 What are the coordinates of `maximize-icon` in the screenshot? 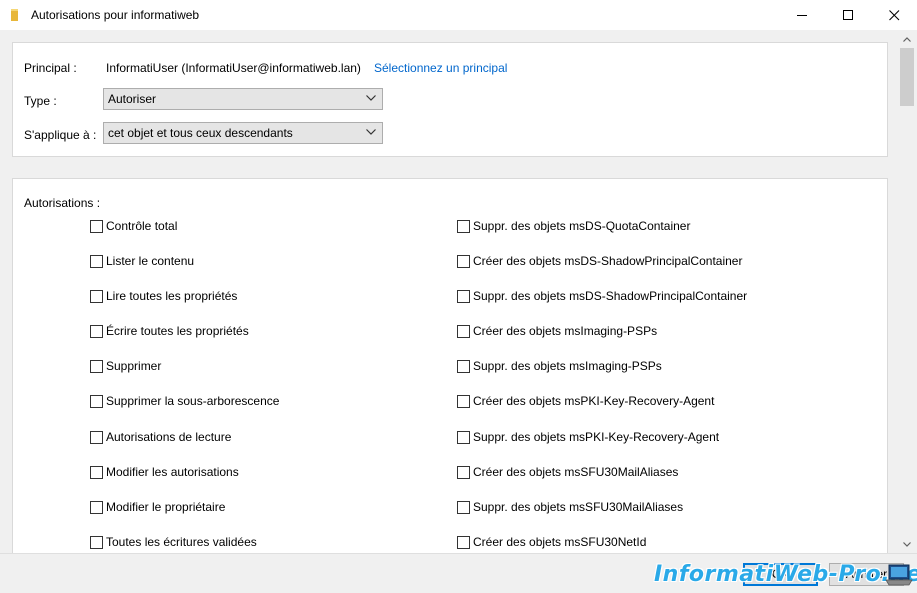 It's located at (847, 15).